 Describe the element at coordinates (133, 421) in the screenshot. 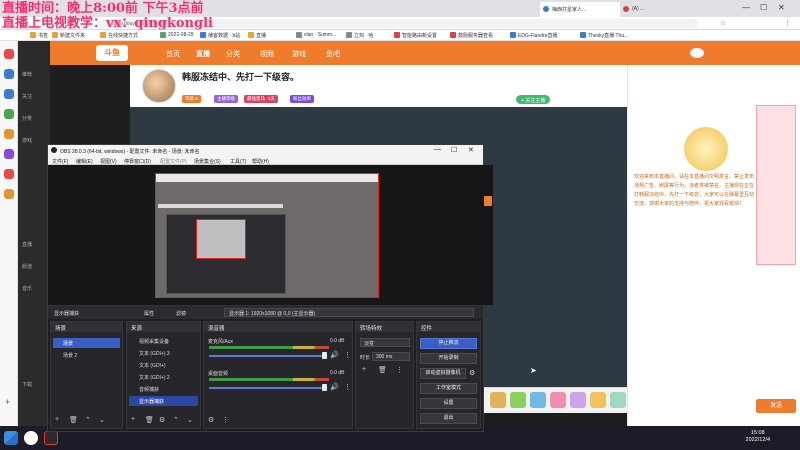

I see `add-source-icon: +` at that location.